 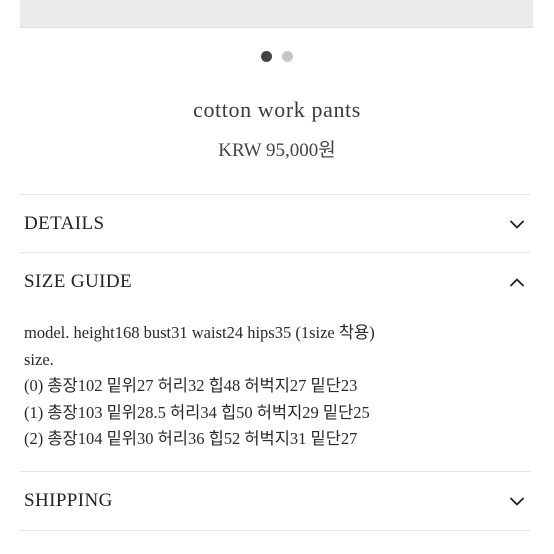 I want to click on carousel-indicator, so click(x=277, y=56).